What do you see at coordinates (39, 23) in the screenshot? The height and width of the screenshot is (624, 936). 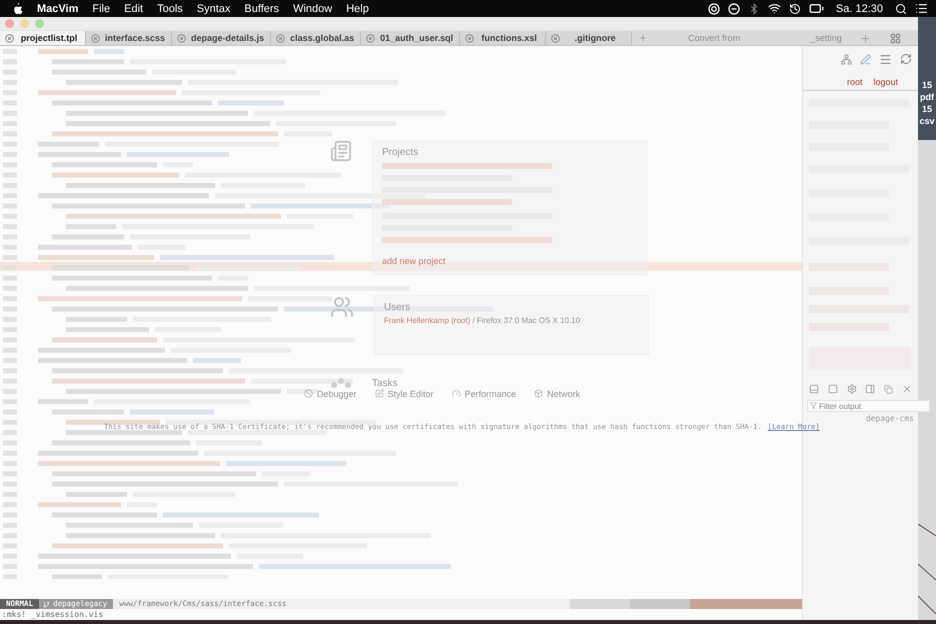 I see `window-zoom-button` at bounding box center [39, 23].